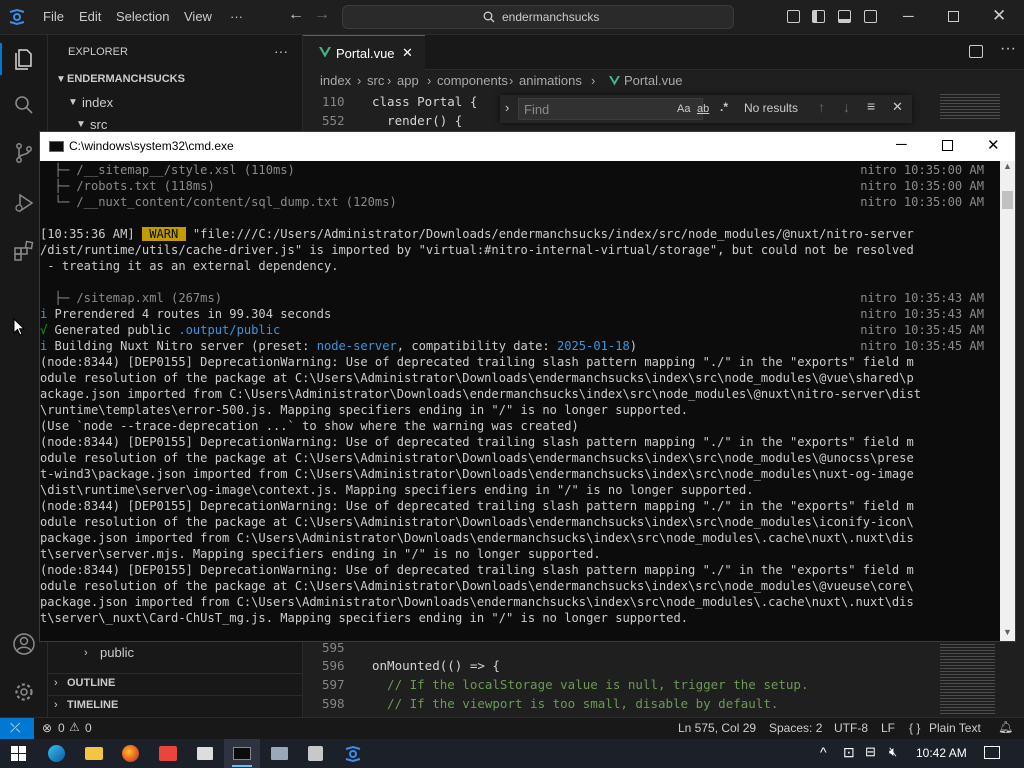 The image size is (1024, 768). I want to click on customize-layout-icon, so click(793, 16).